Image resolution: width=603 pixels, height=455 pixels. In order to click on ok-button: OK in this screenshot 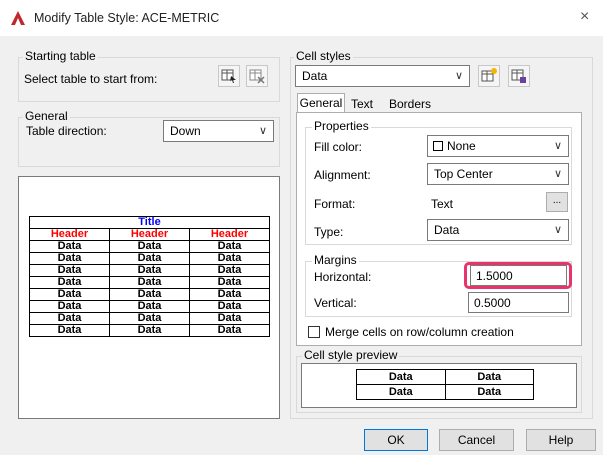, I will do `click(396, 440)`.